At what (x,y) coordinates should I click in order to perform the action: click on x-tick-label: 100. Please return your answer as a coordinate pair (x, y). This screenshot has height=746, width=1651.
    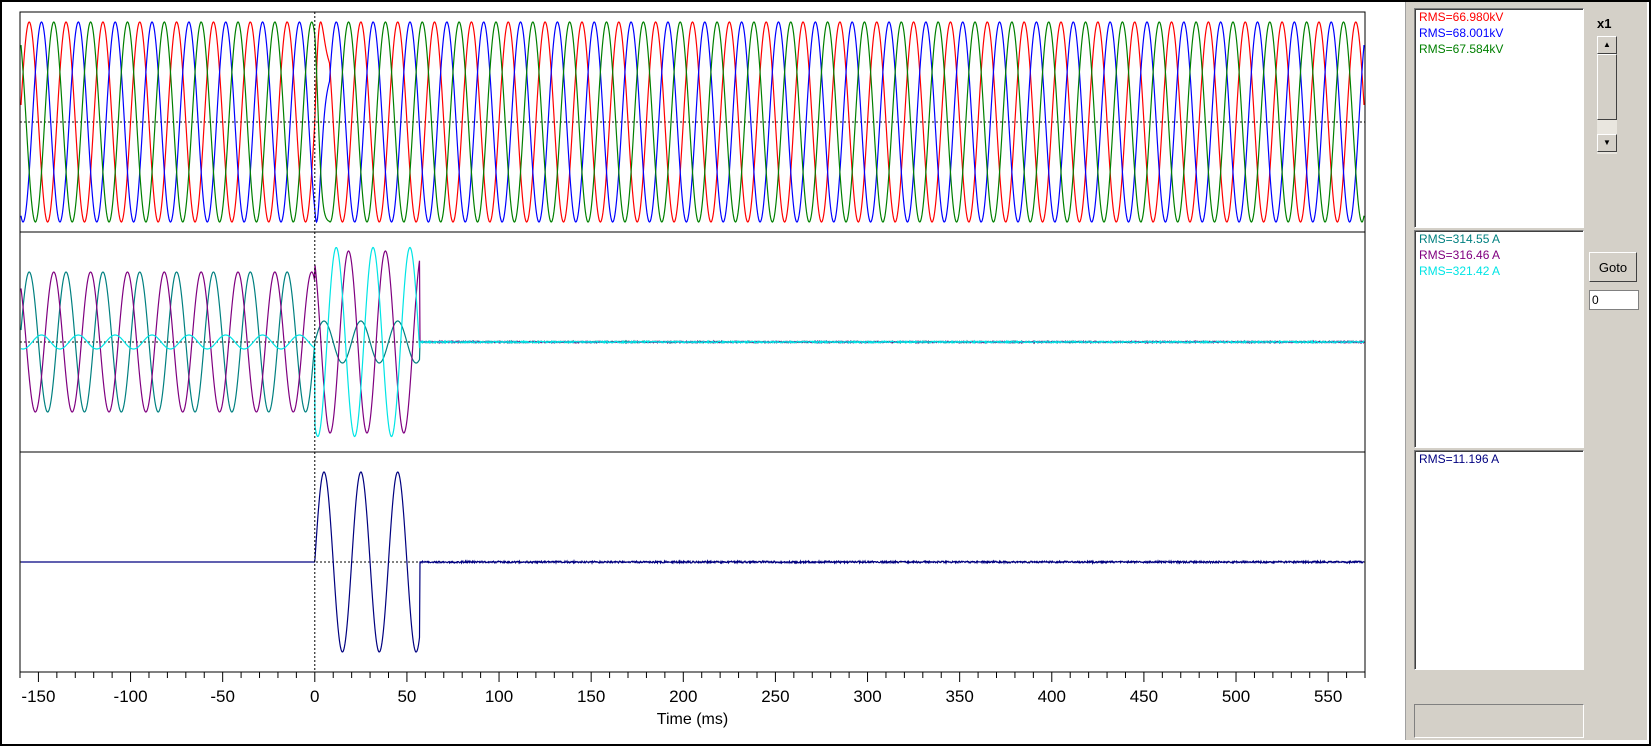
    Looking at the image, I should click on (499, 696).